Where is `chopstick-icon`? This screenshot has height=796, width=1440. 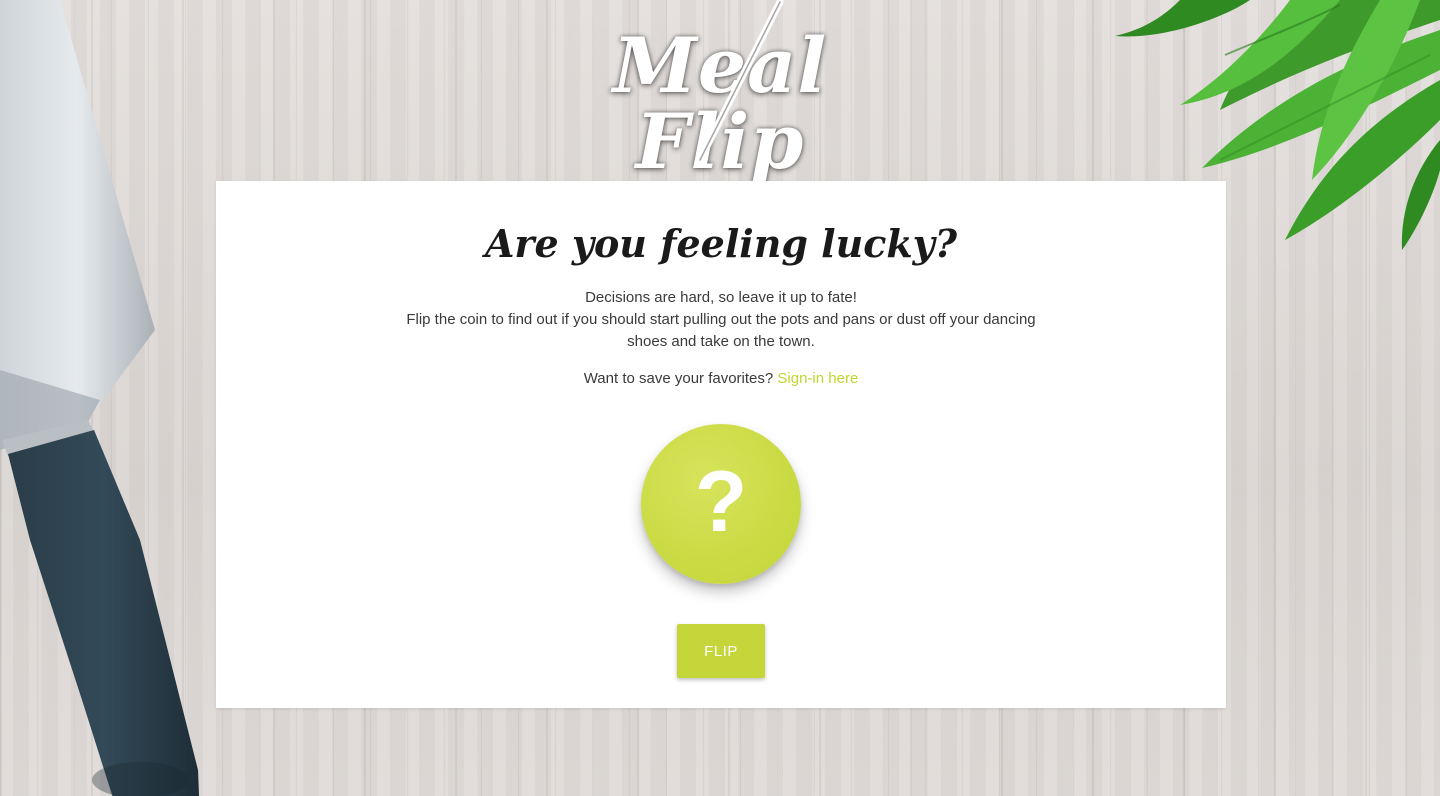 chopstick-icon is located at coordinates (740, 82).